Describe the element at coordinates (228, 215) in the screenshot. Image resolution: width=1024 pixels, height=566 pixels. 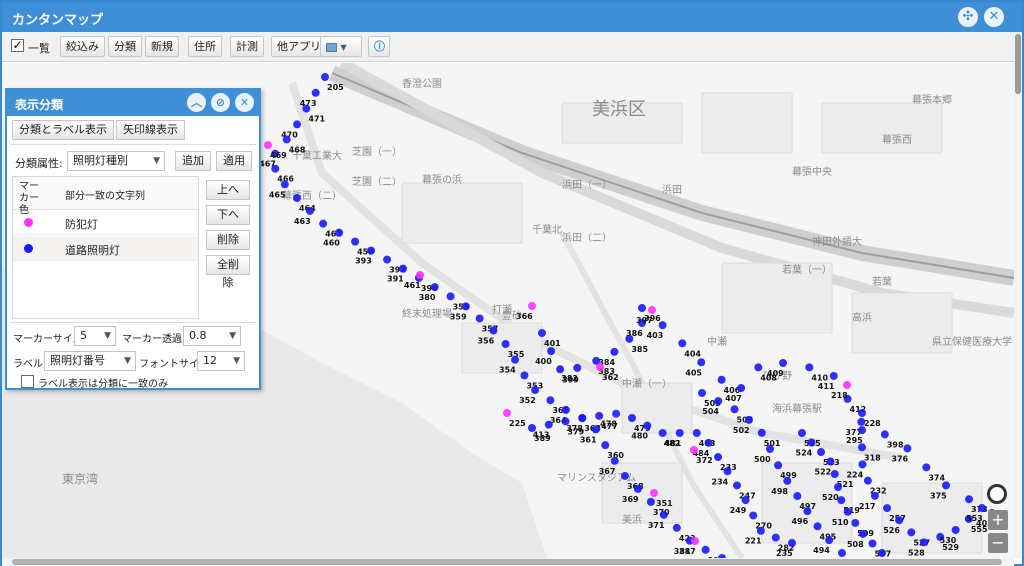
I see `move-down-button: 下へ` at that location.